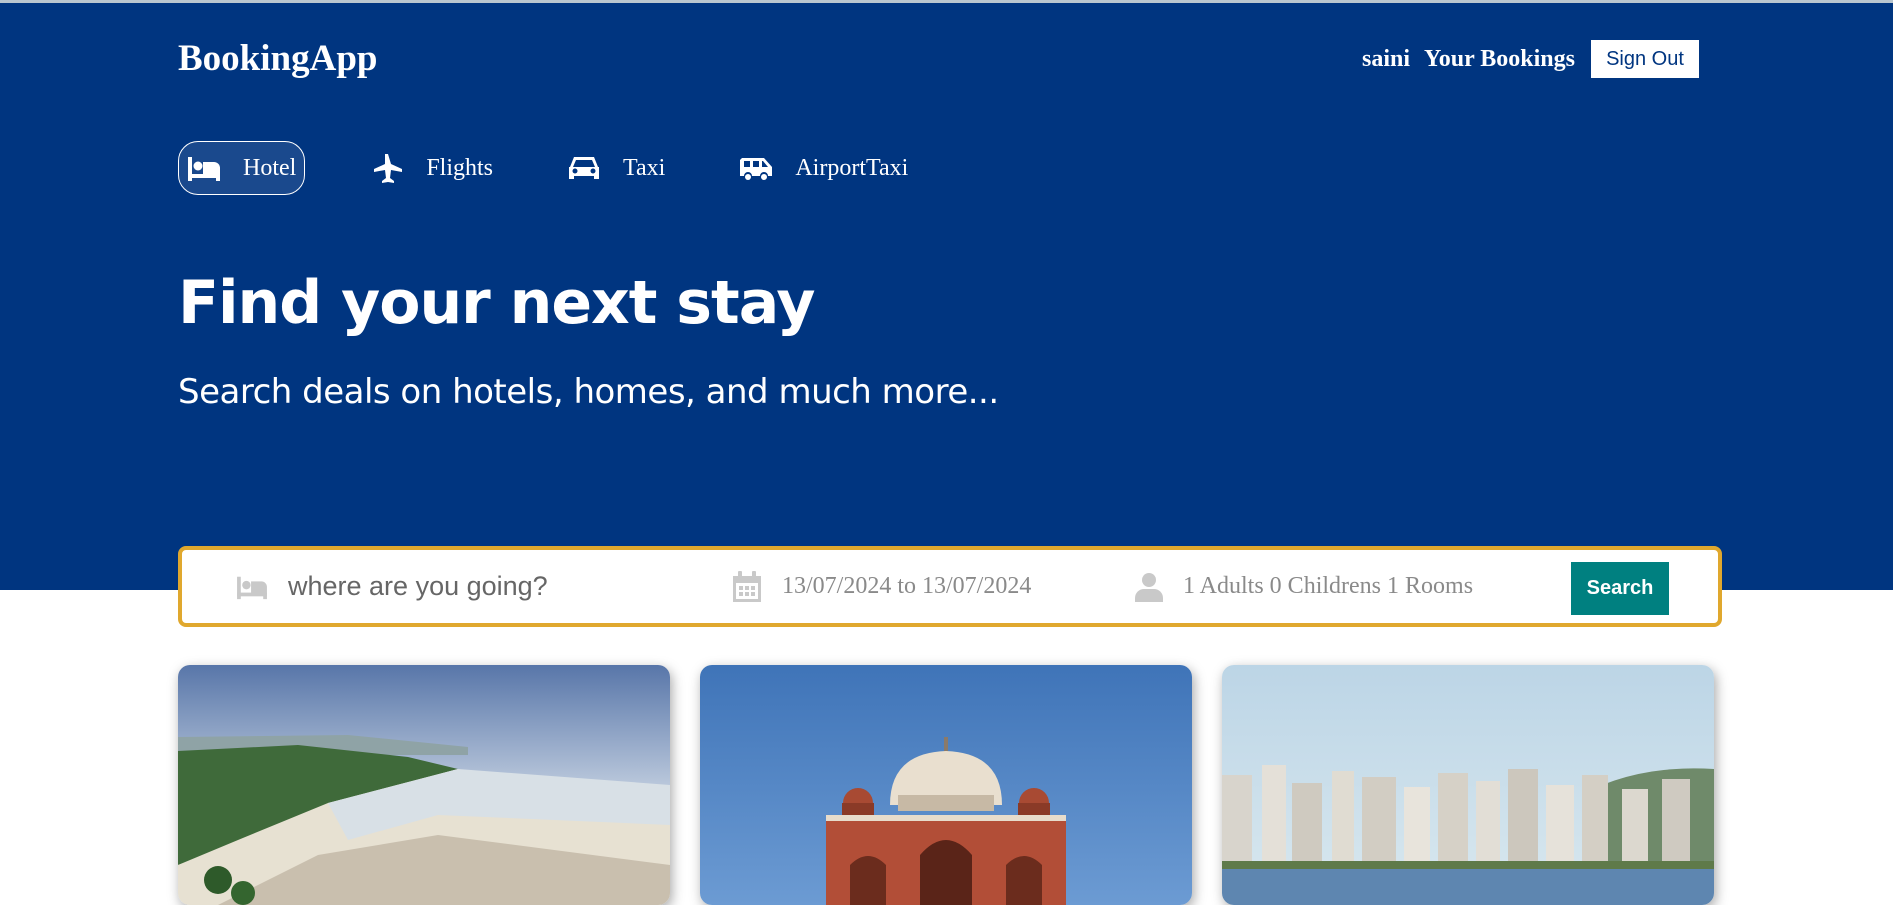  I want to click on tab-airport-taxi: AirportTaxi, so click(823, 168).